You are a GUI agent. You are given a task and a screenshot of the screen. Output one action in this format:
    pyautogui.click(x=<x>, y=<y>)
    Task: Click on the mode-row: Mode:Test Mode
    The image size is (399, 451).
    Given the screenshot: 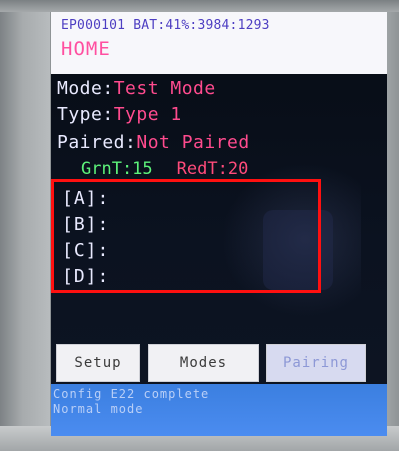 What is the action you would take?
    pyautogui.click(x=136, y=88)
    